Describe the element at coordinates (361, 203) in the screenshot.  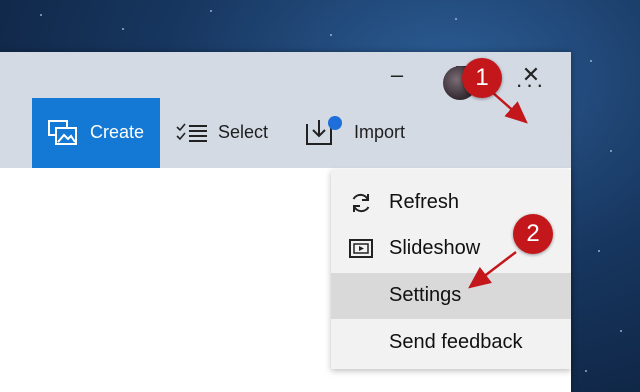
I see `refresh-icon` at that location.